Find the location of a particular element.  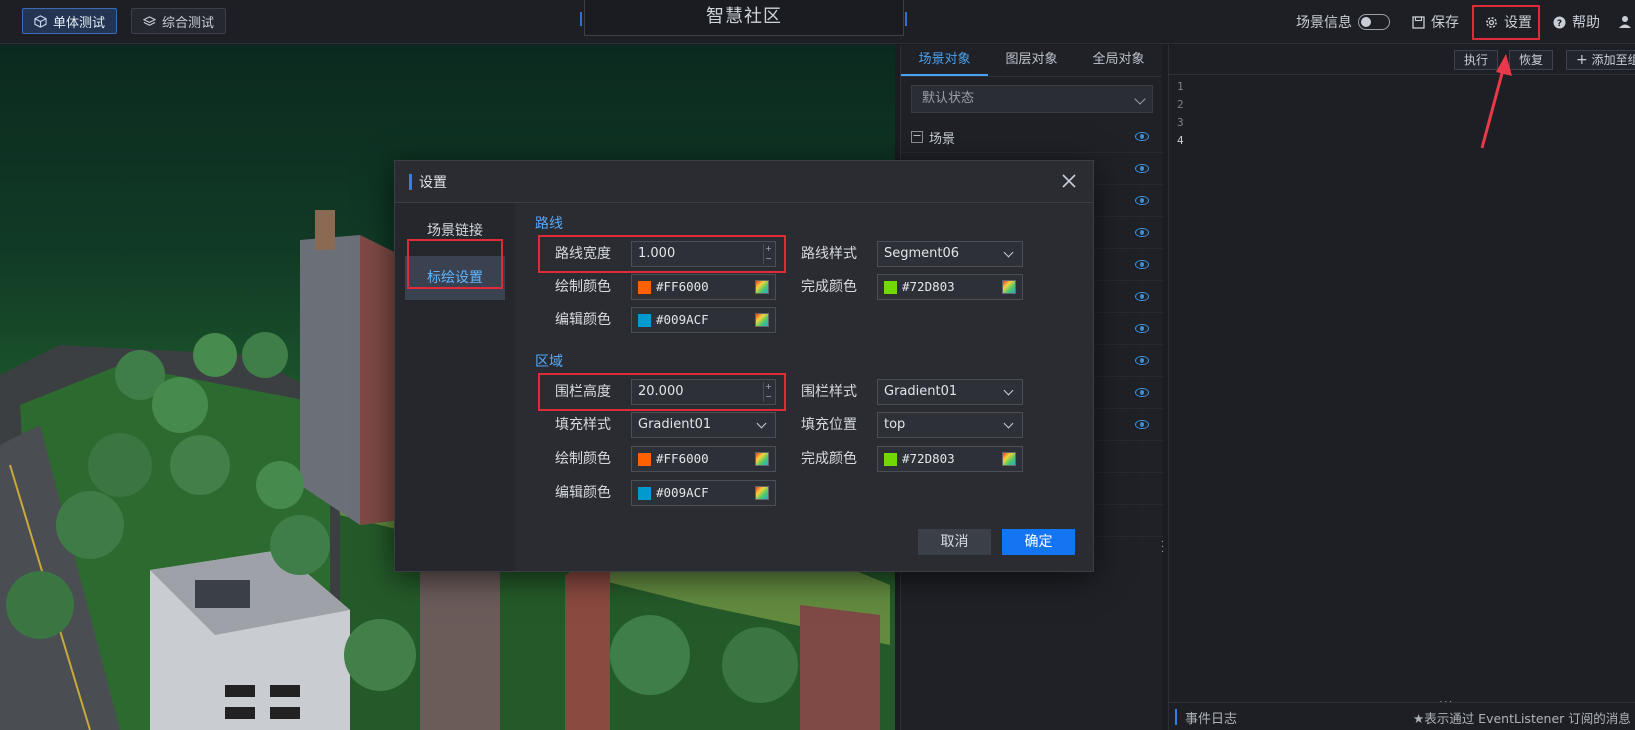

tab-scene-objects: 场景对象 is located at coordinates (944, 60).